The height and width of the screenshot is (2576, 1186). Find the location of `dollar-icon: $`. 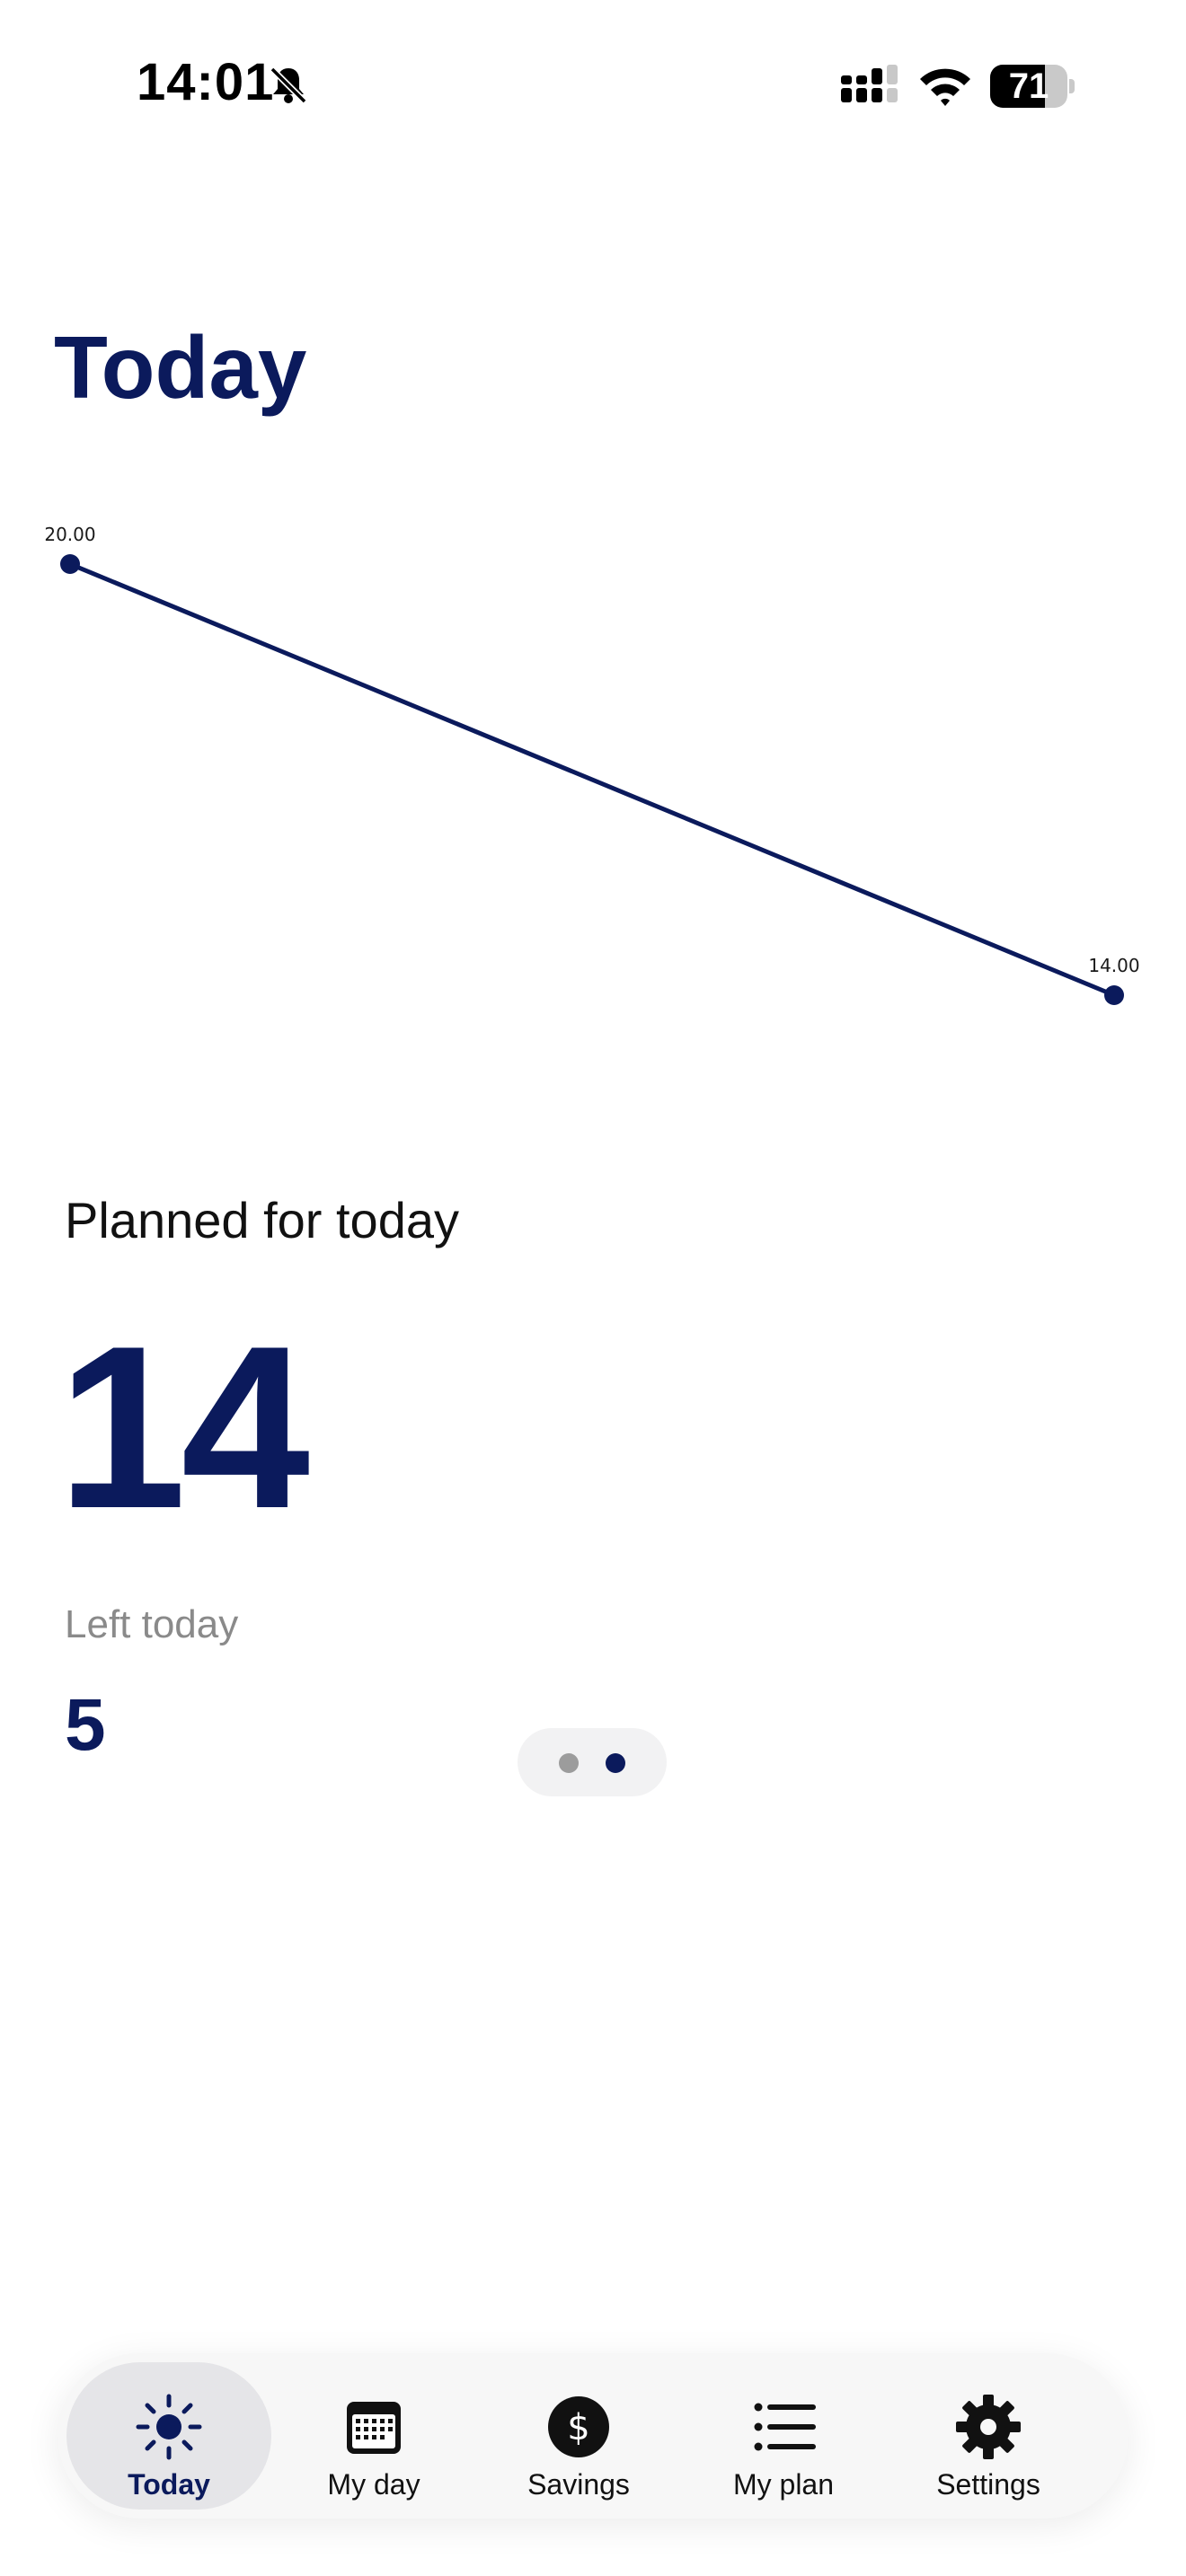

dollar-icon: $ is located at coordinates (578, 2426).